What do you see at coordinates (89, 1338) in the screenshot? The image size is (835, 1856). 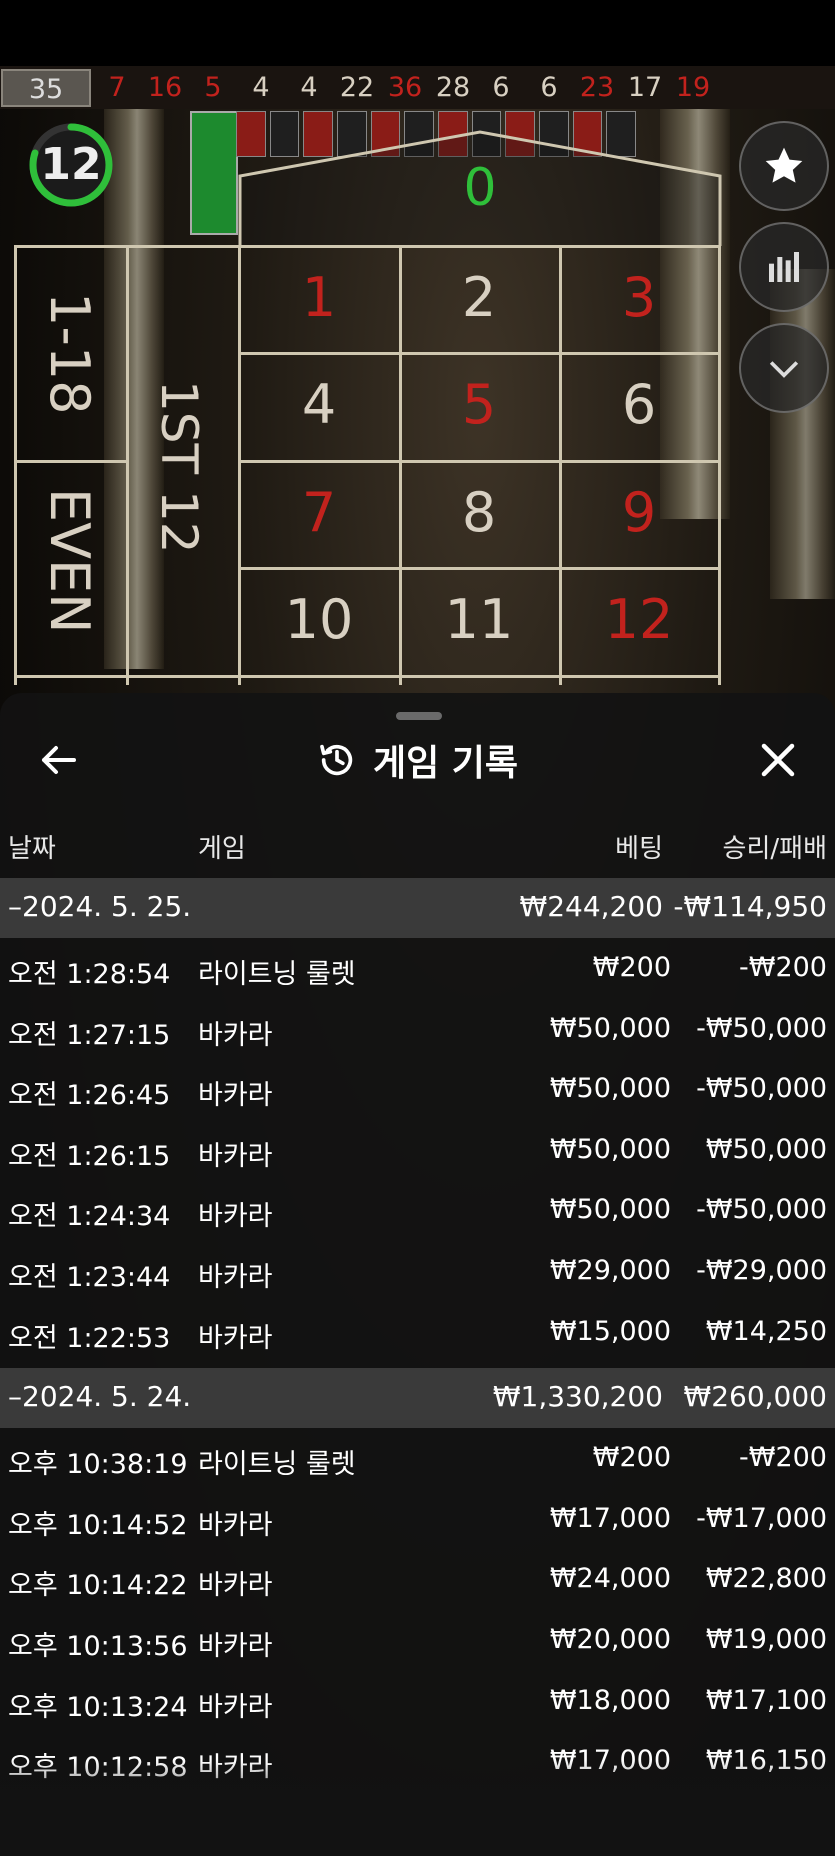 I see `row-time: 오전 1:22:53` at bounding box center [89, 1338].